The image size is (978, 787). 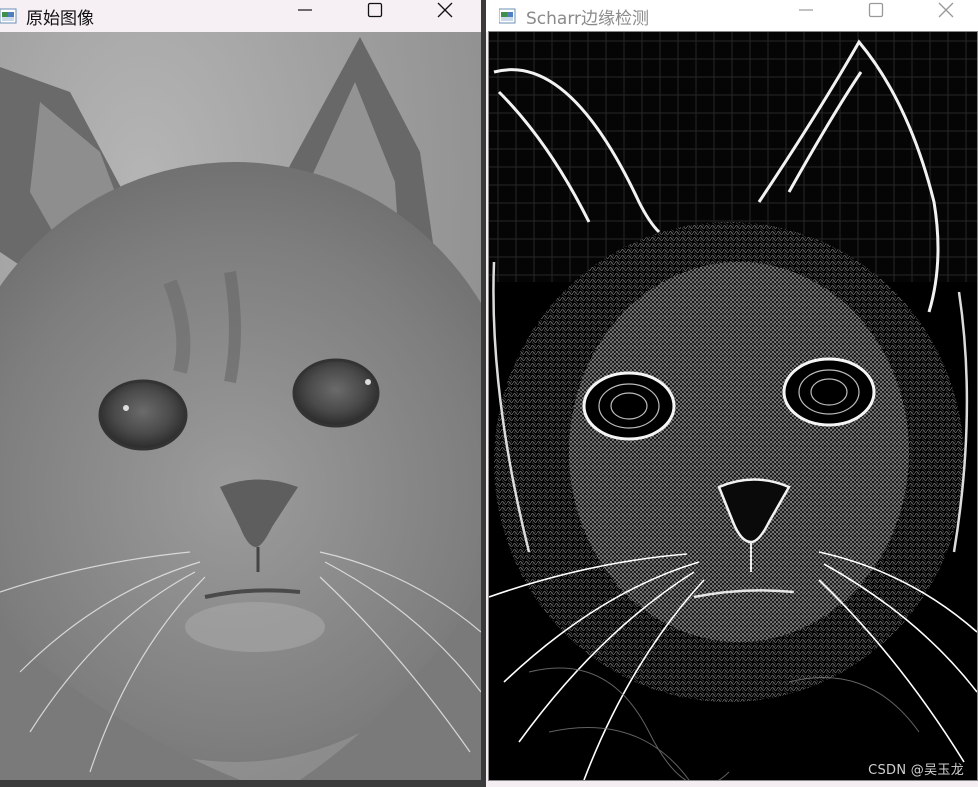 I want to click on window-title: 原始图像, so click(x=60, y=18).